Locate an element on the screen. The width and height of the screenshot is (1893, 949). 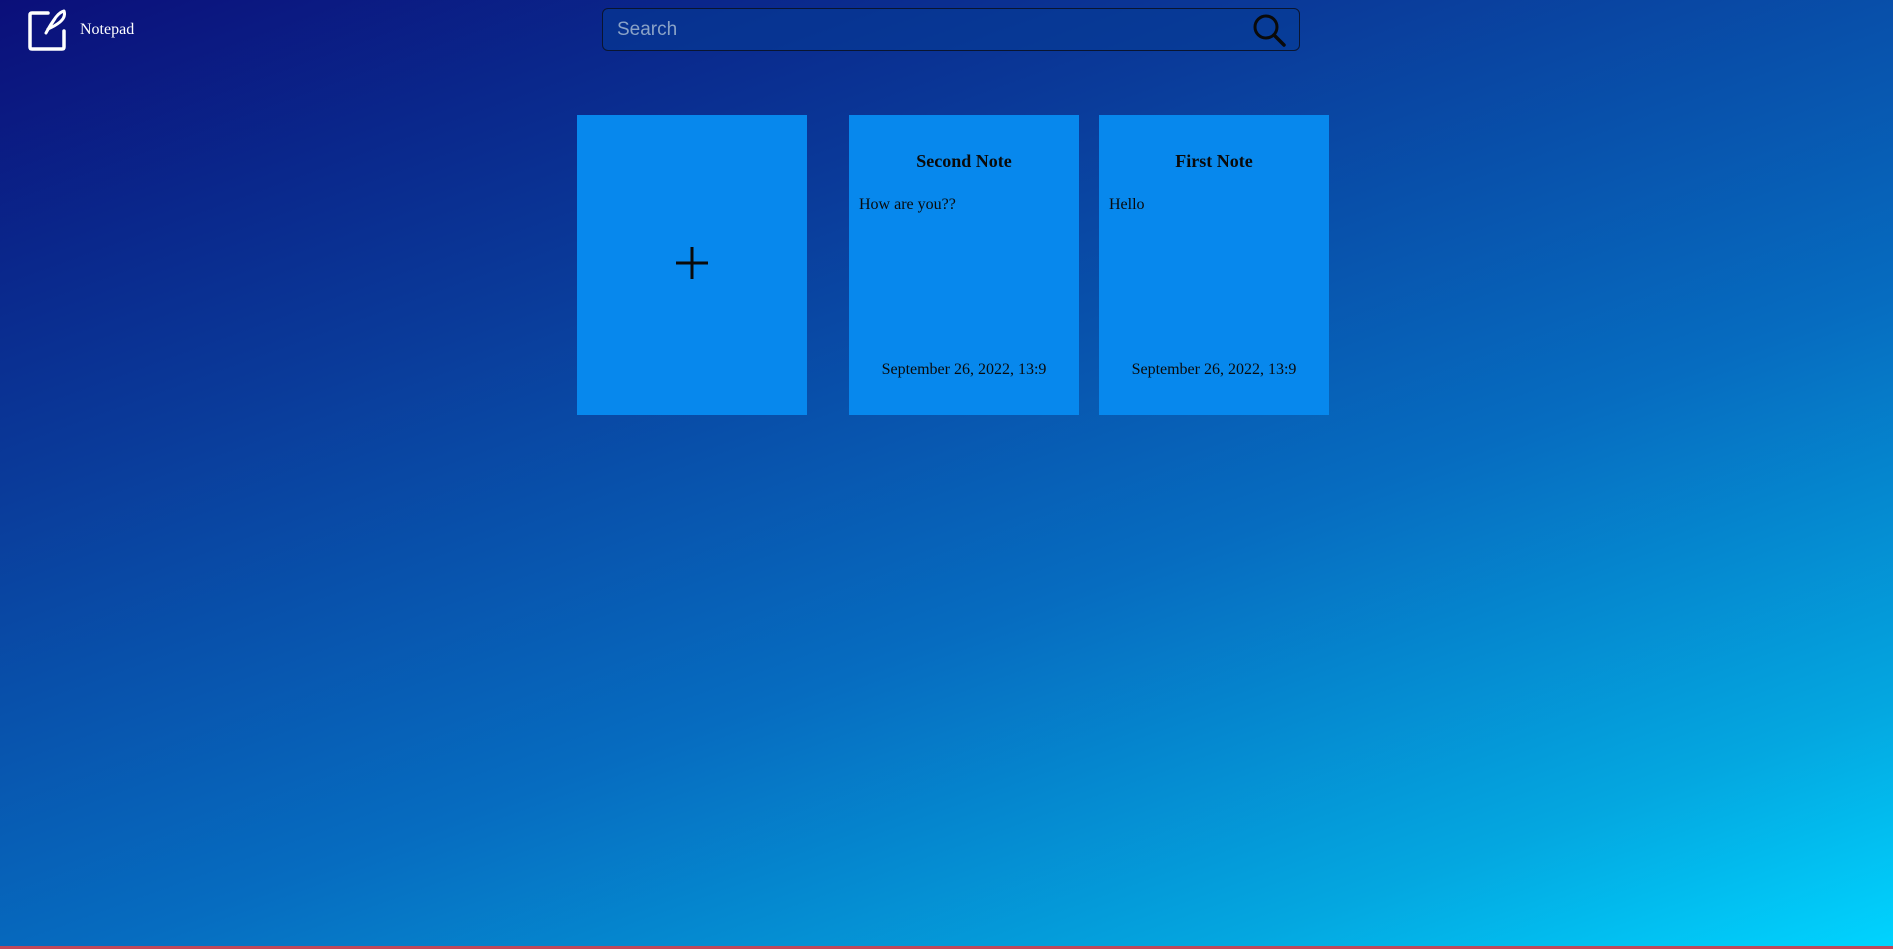
note-title: First Note is located at coordinates (1214, 161).